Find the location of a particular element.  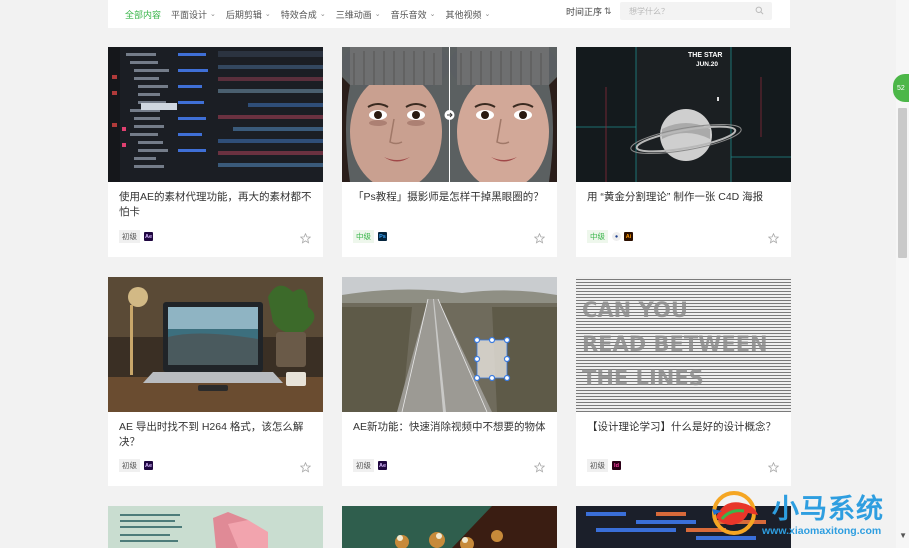

filter-vfx: 特效合成 ⌄ is located at coordinates (303, 14).